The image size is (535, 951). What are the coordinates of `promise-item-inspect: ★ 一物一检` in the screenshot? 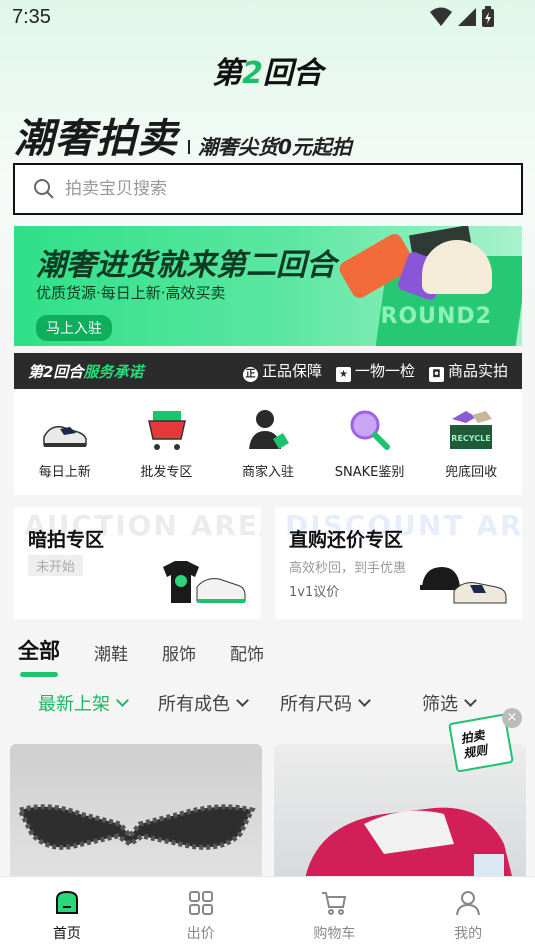 It's located at (375, 371).